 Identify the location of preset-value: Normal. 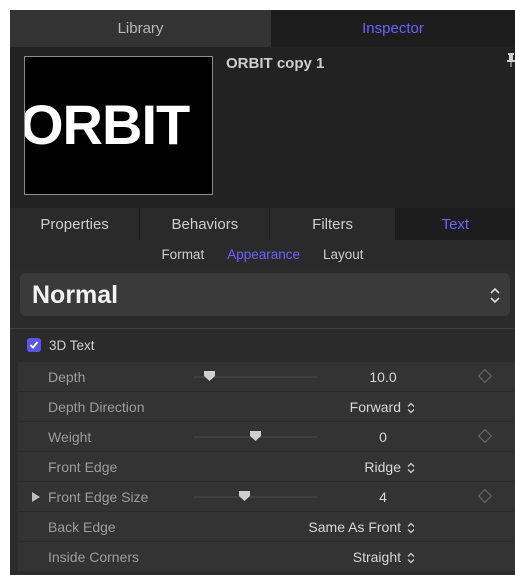
(75, 295).